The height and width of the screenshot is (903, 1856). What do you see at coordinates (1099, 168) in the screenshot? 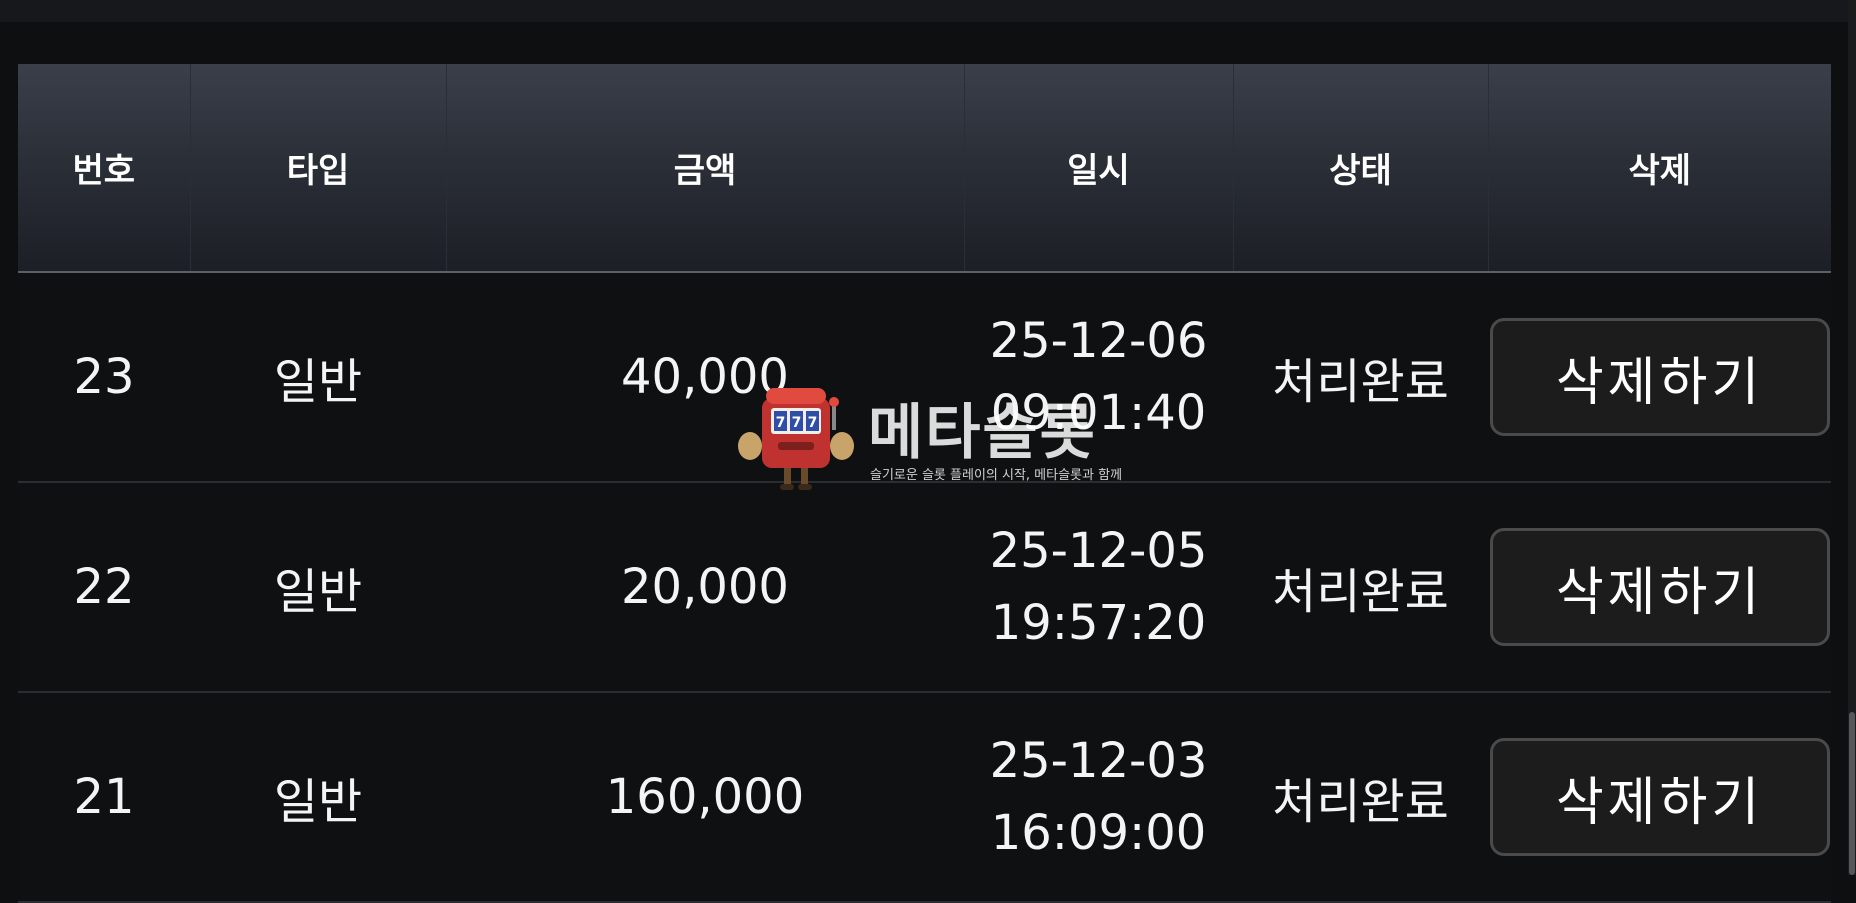
I see `header-datetime: 일시` at bounding box center [1099, 168].